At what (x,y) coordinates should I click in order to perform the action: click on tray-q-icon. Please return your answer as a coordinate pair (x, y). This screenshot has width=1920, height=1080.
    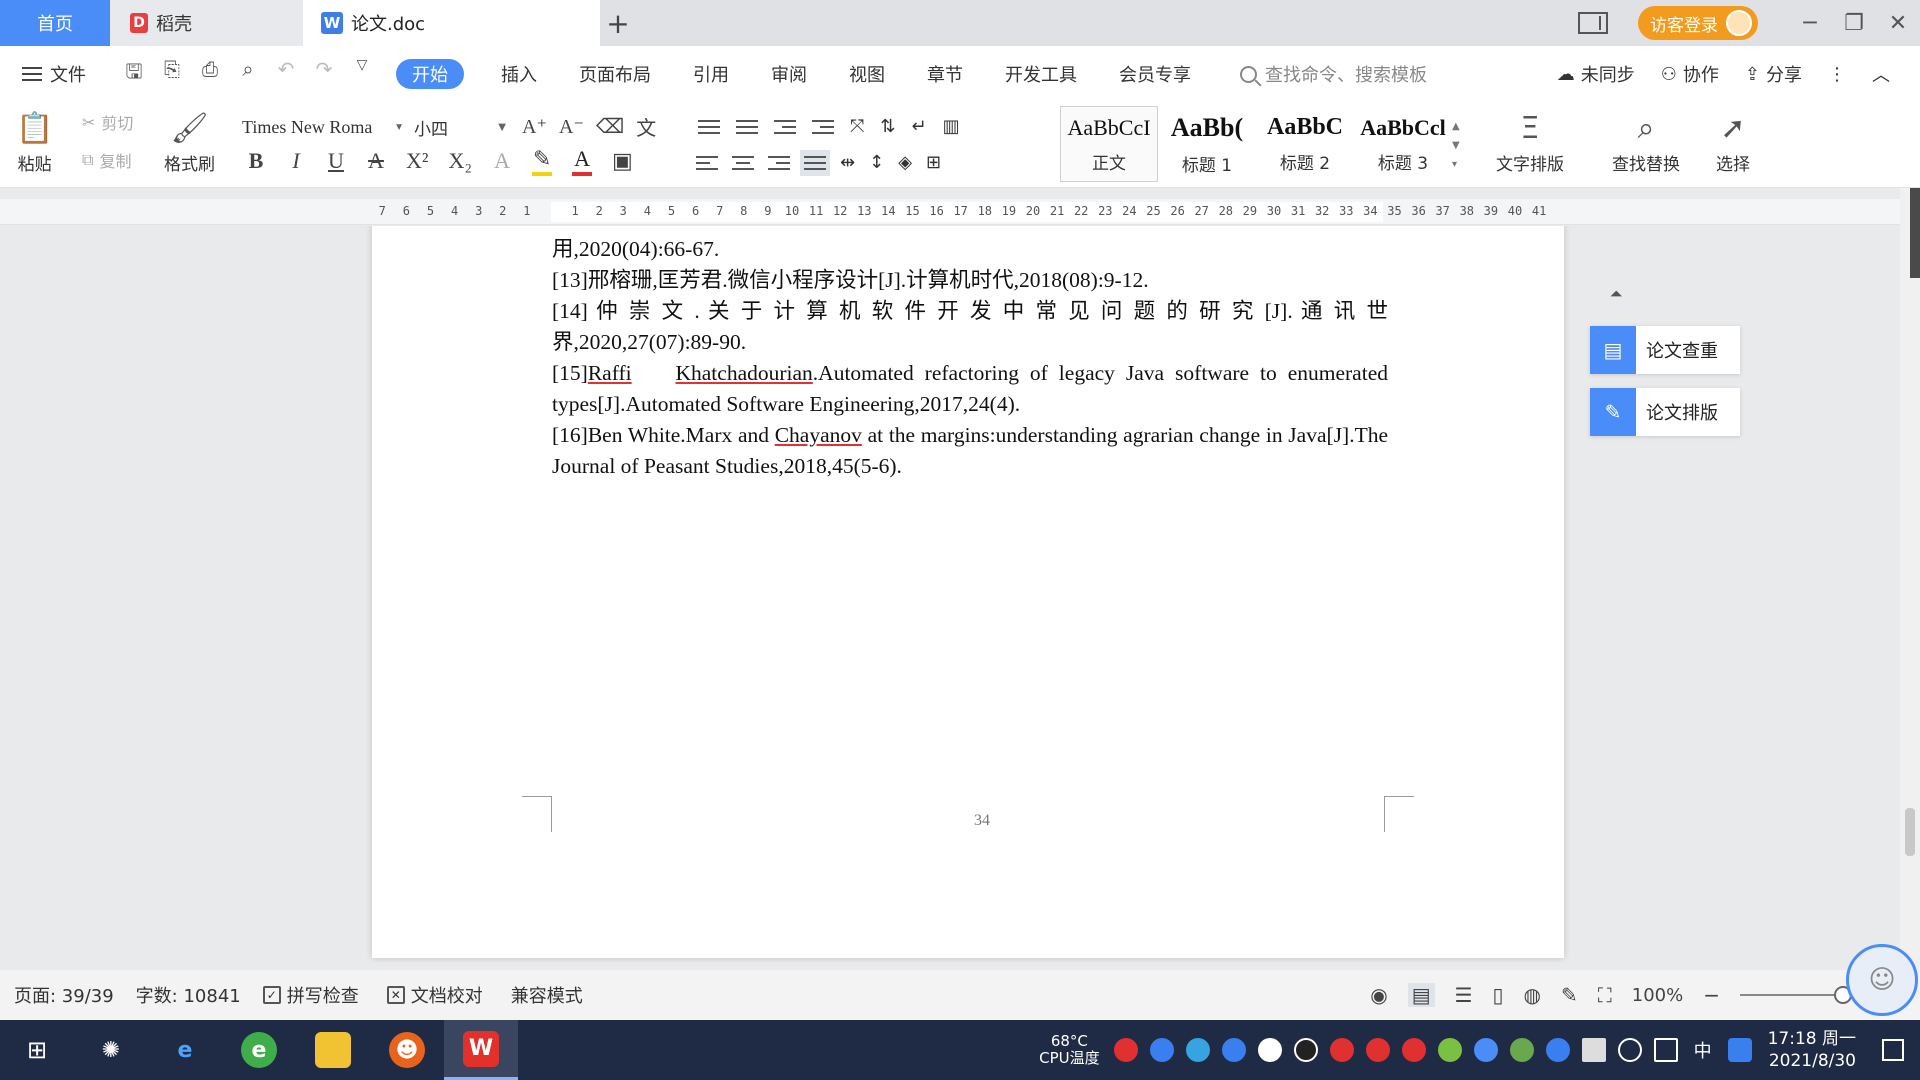
    Looking at the image, I should click on (1739, 1050).